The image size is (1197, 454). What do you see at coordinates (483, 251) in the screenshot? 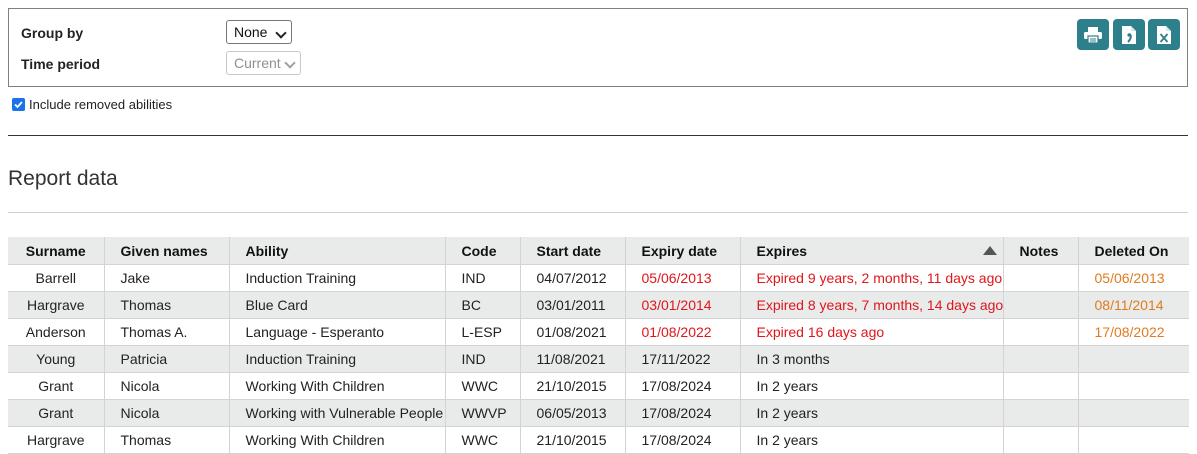
I see `column-header-code: Code` at bounding box center [483, 251].